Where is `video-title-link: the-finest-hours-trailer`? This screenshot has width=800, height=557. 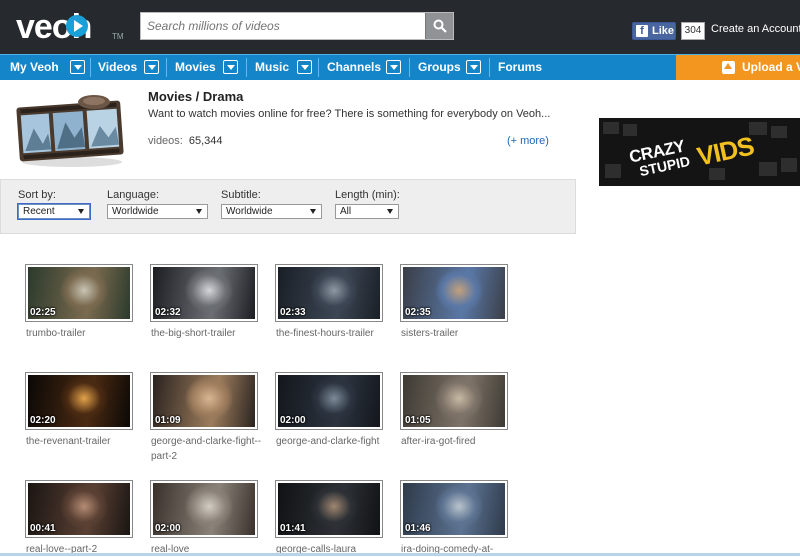
video-title-link: the-finest-hours-trailer is located at coordinates (332, 333).